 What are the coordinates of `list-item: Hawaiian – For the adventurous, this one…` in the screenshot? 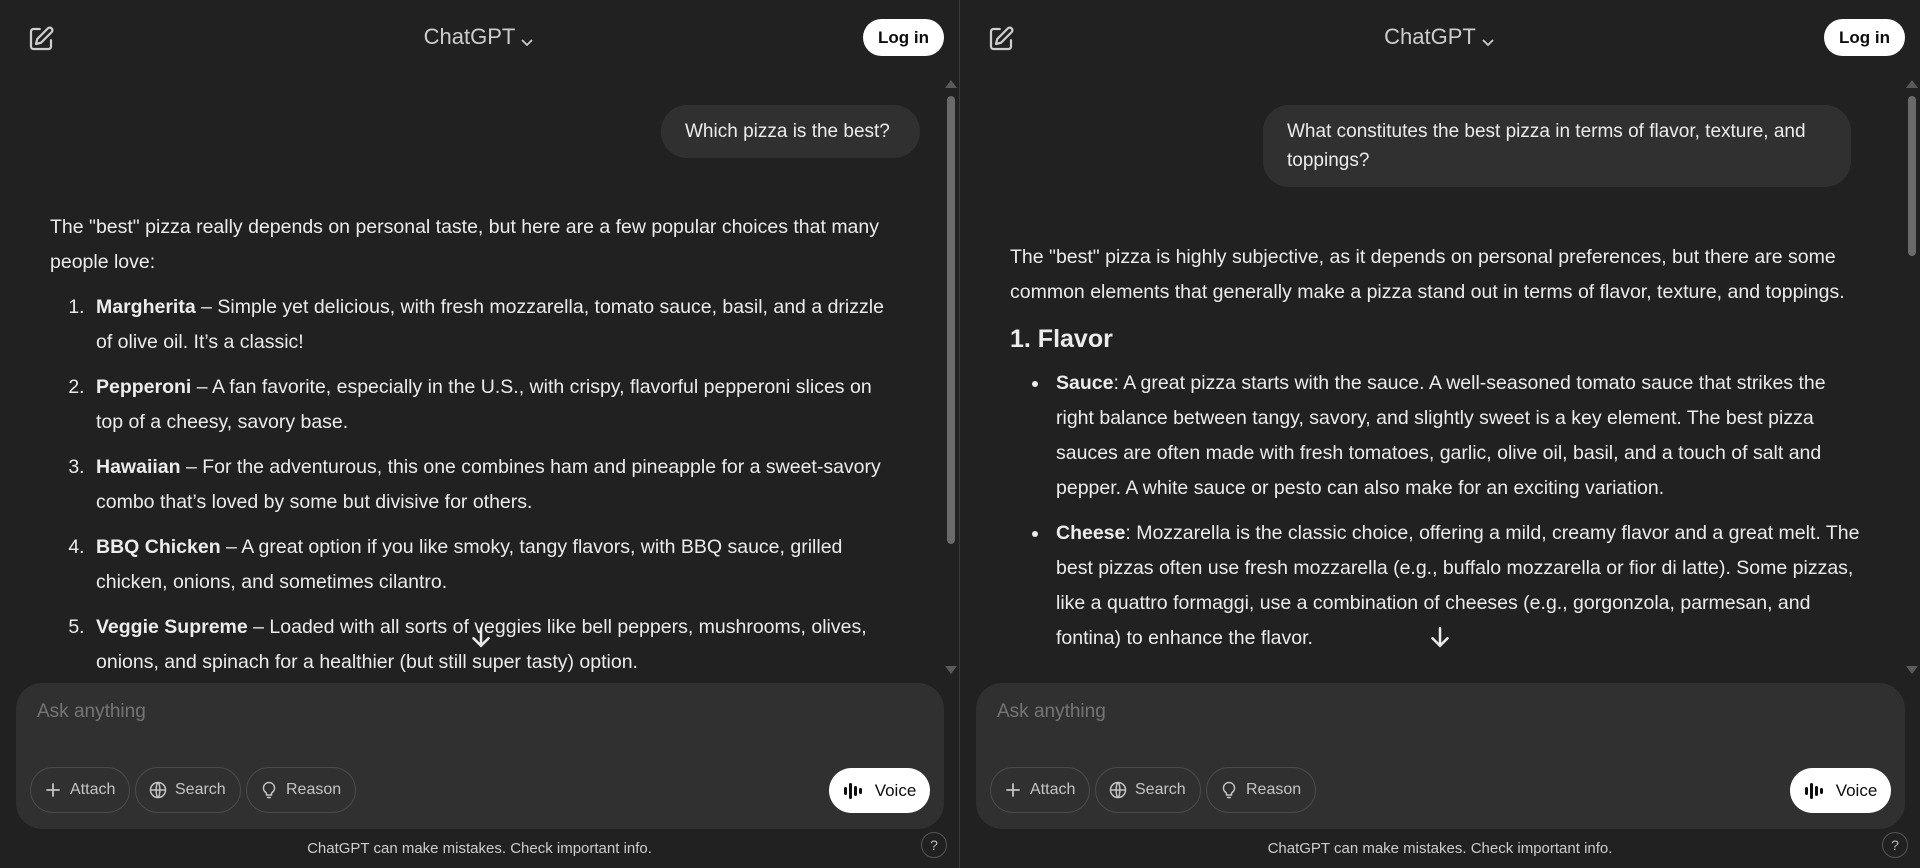 It's located at (490, 485).